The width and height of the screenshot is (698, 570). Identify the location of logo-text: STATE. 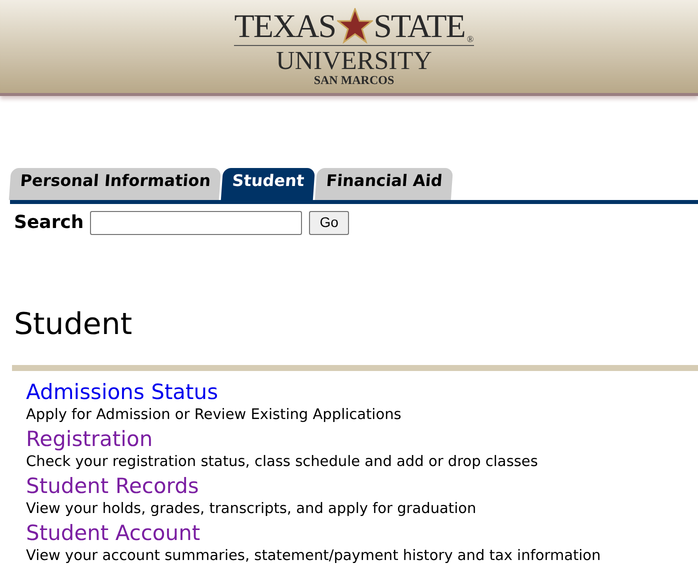
(419, 27).